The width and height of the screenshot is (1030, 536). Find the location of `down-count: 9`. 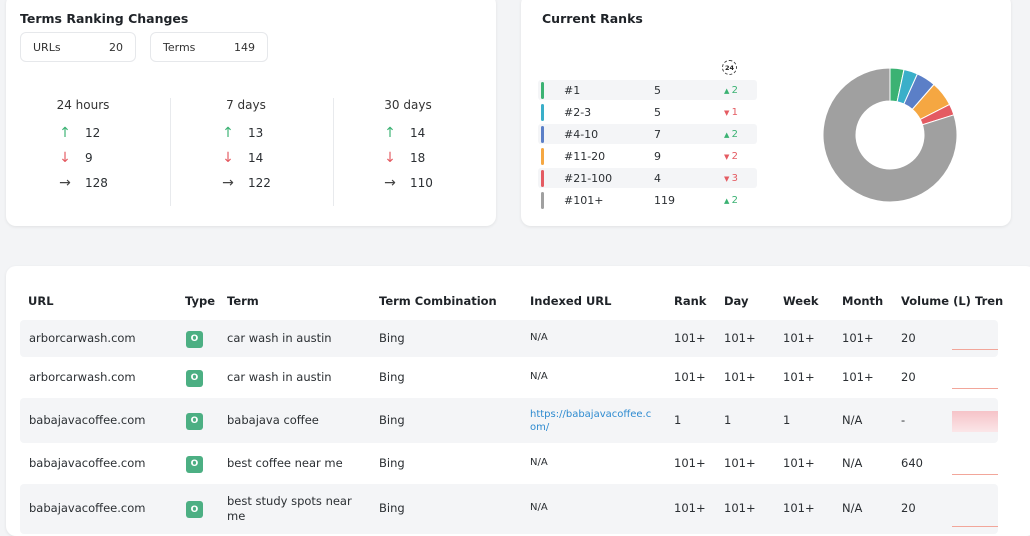

down-count: 9 is located at coordinates (89, 157).